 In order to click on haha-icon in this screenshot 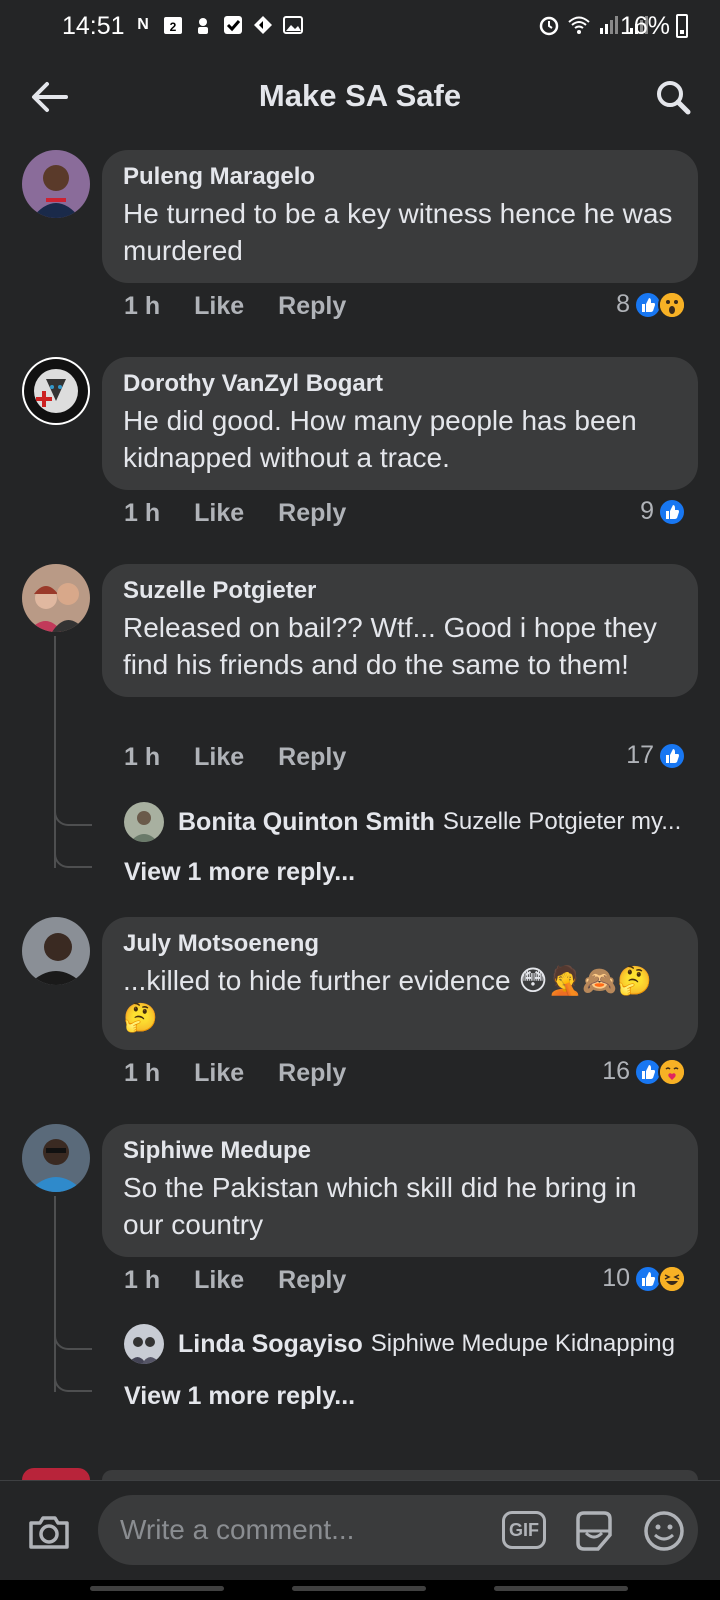, I will do `click(672, 1278)`.